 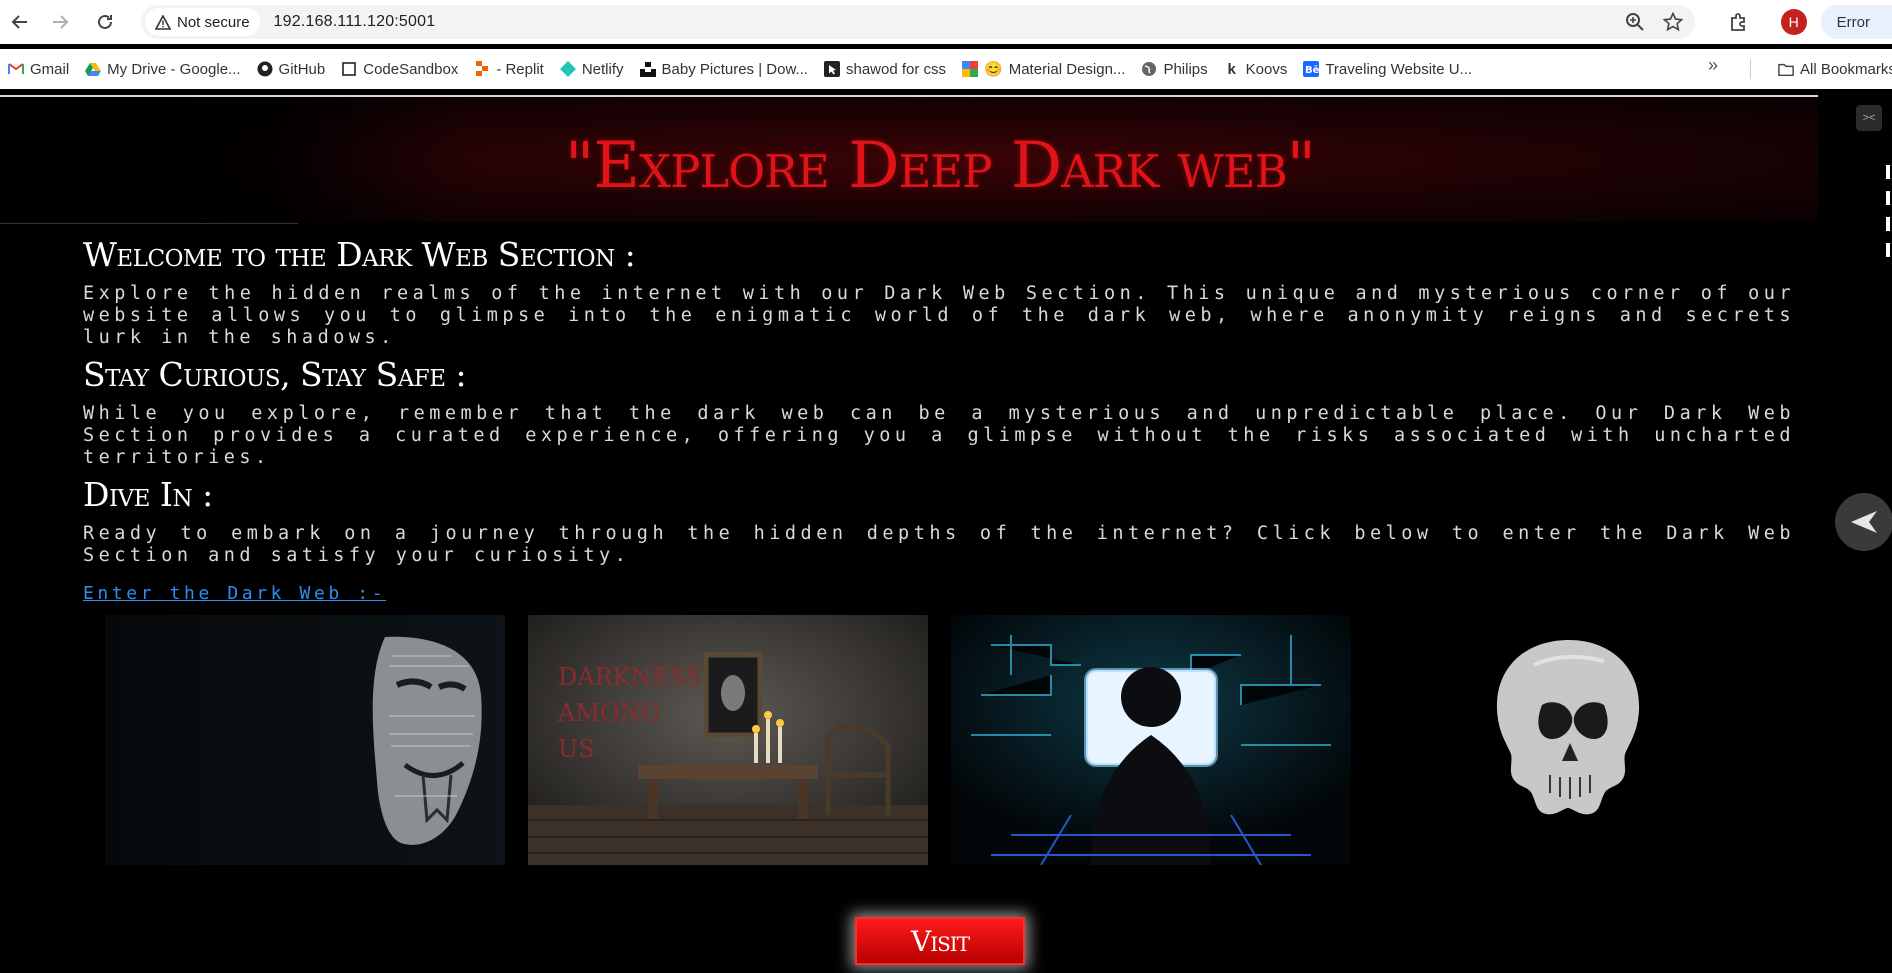 What do you see at coordinates (163, 22) in the screenshot?
I see `warning-triangle-icon` at bounding box center [163, 22].